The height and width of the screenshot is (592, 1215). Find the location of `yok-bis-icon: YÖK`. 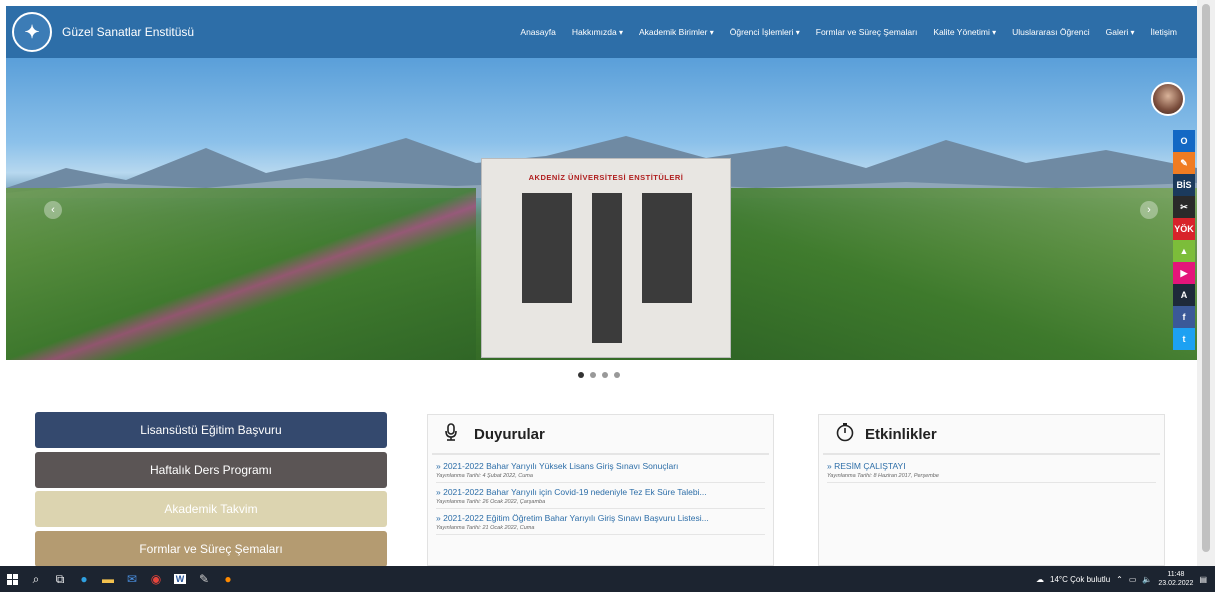

yok-bis-icon: YÖK is located at coordinates (1184, 229).